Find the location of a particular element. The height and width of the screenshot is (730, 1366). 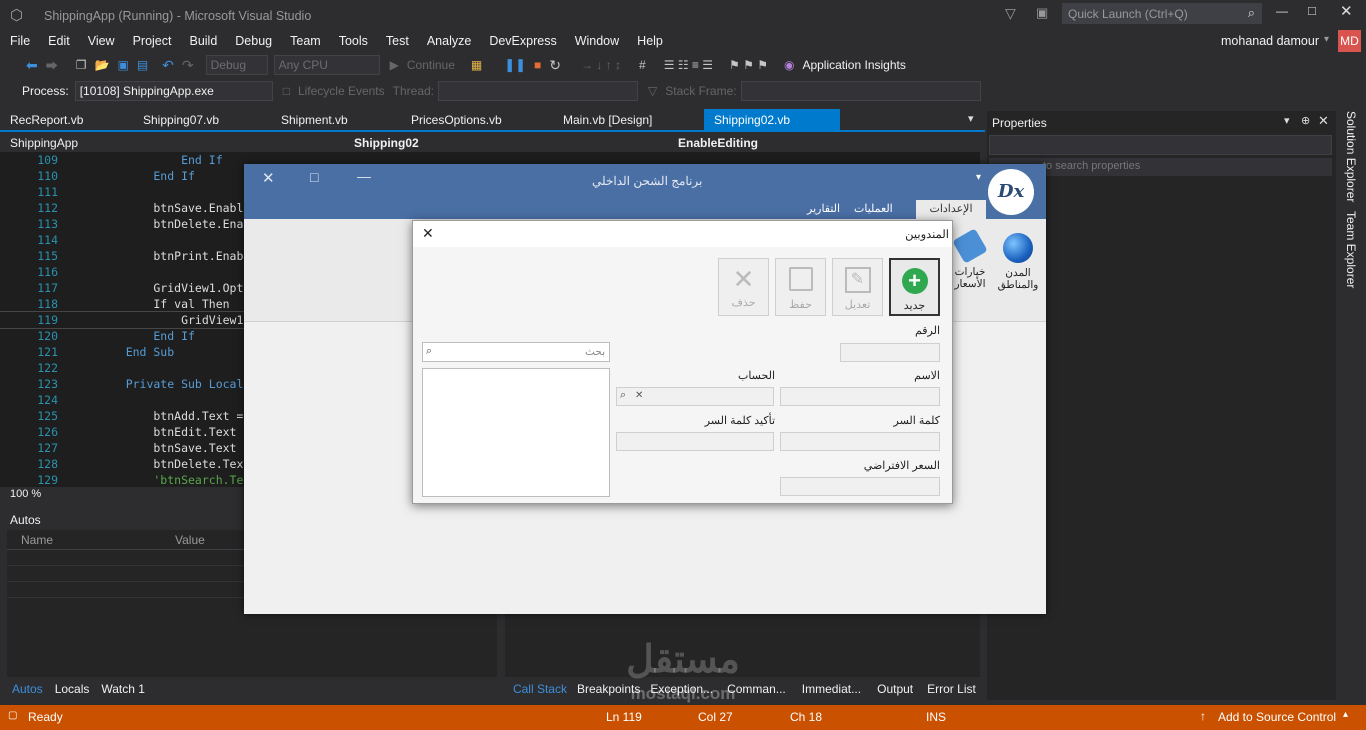

step-icons: → ↓ ↑ ↕ is located at coordinates (601, 65).